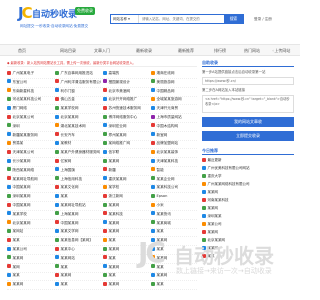 This screenshot has height=300, width=320. I want to click on search-category-select: 网站名称 ▾, so click(125, 19).